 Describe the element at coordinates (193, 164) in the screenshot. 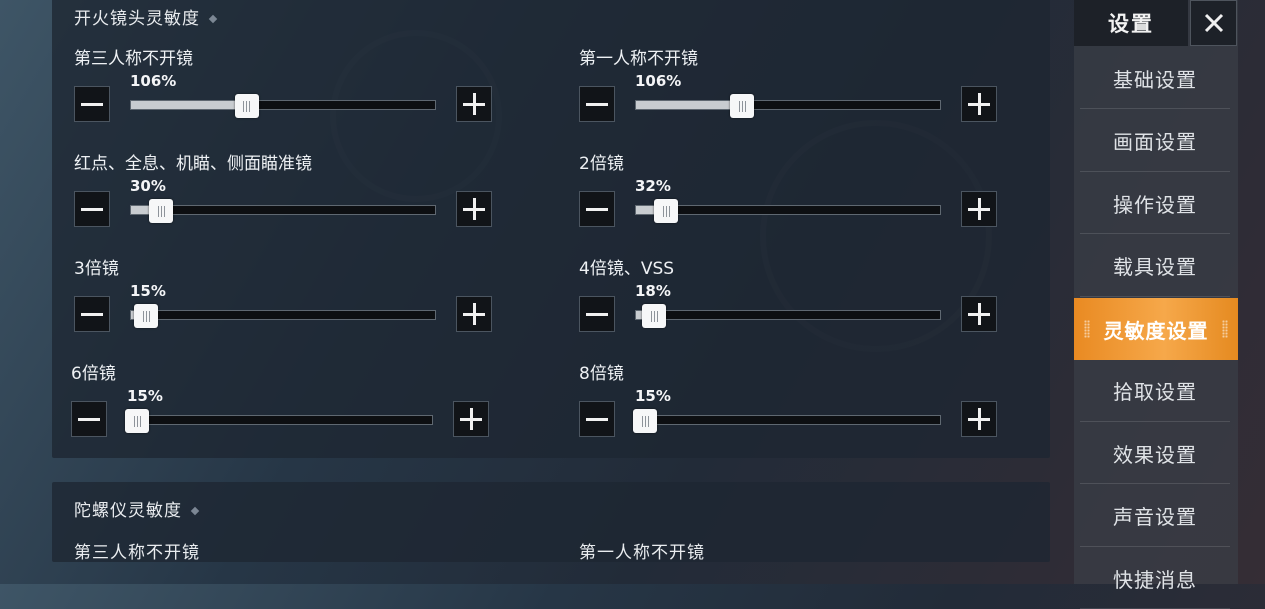

I see `setting-label: 红点、全息、机瞄、侧面瞄准镜` at that location.